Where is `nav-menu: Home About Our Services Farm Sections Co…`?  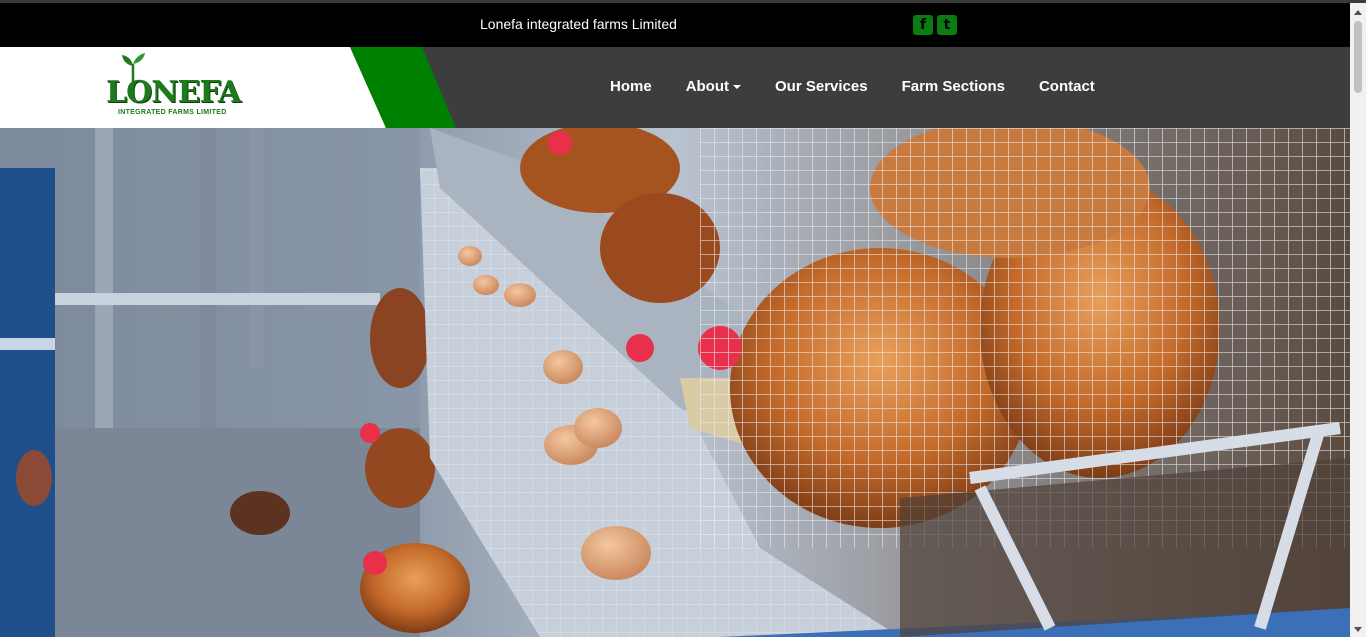
nav-menu: Home About Our Services Farm Sections Co… is located at coordinates (852, 86).